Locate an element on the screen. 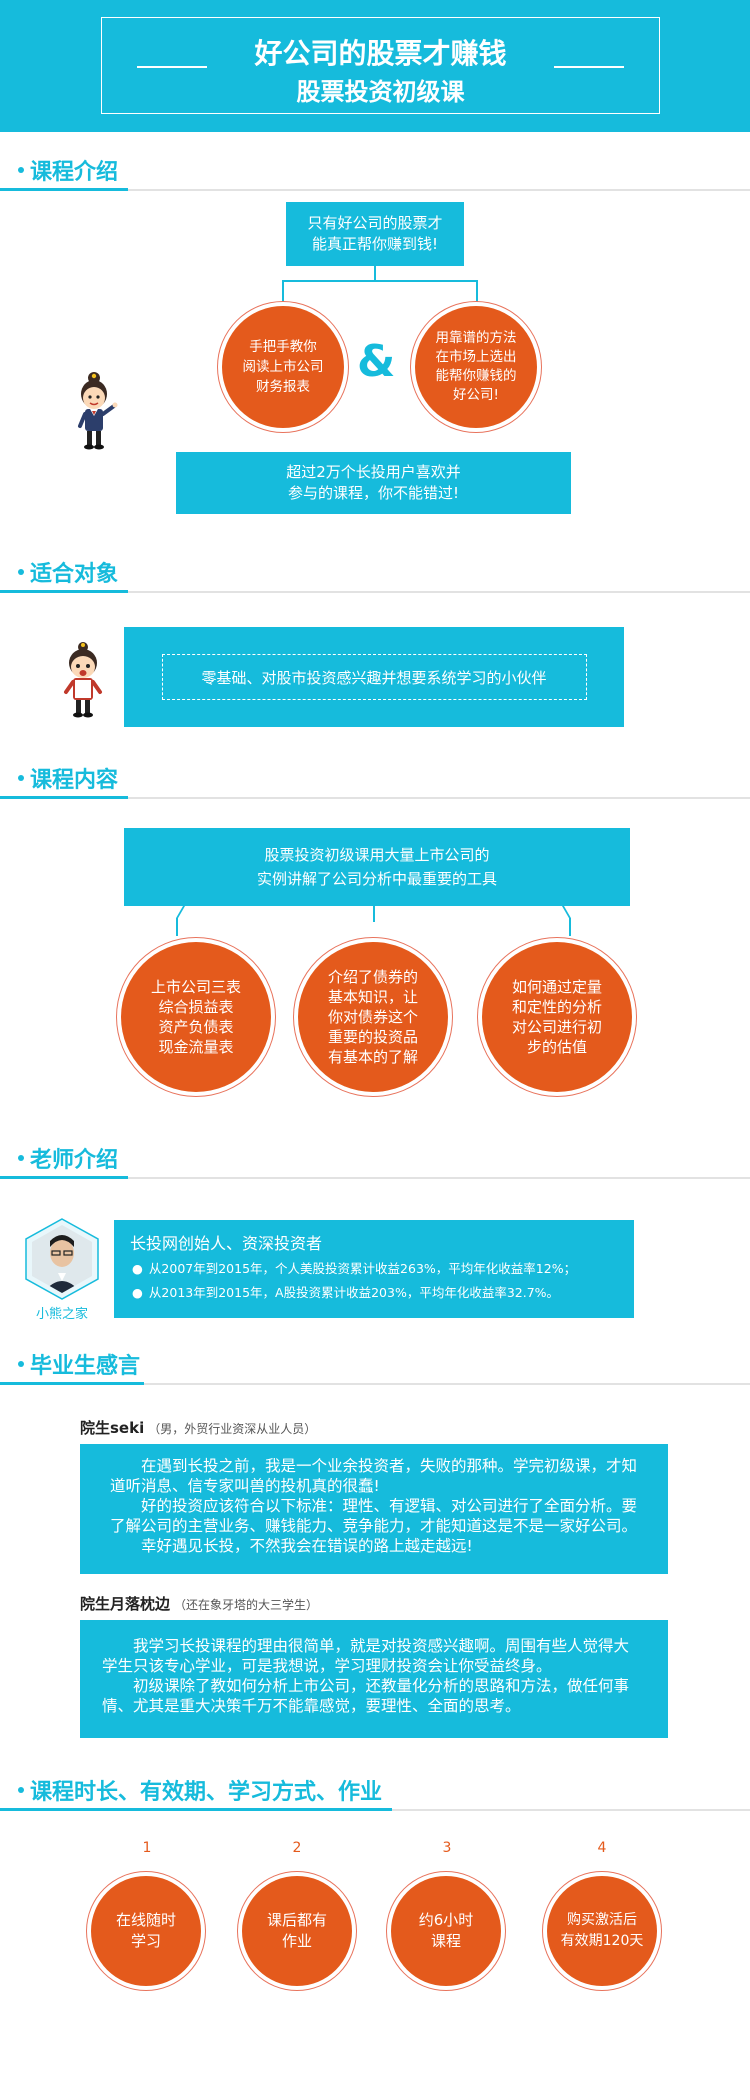 The image size is (750, 2100). section-title: 课程内容 is located at coordinates (74, 780).